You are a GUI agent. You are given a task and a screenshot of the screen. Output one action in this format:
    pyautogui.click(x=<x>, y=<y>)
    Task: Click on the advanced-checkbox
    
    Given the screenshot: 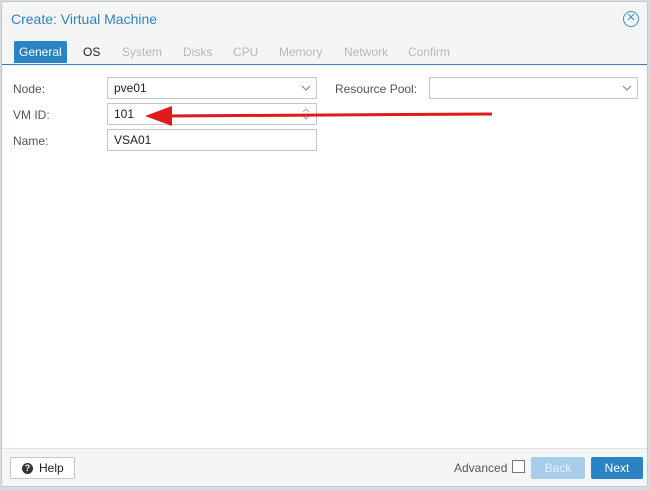 What is the action you would take?
    pyautogui.click(x=518, y=466)
    